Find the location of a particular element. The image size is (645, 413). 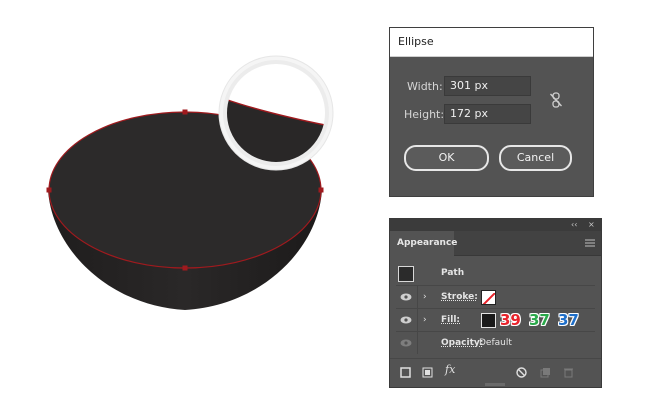

anchor-point-left is located at coordinates (49, 190).